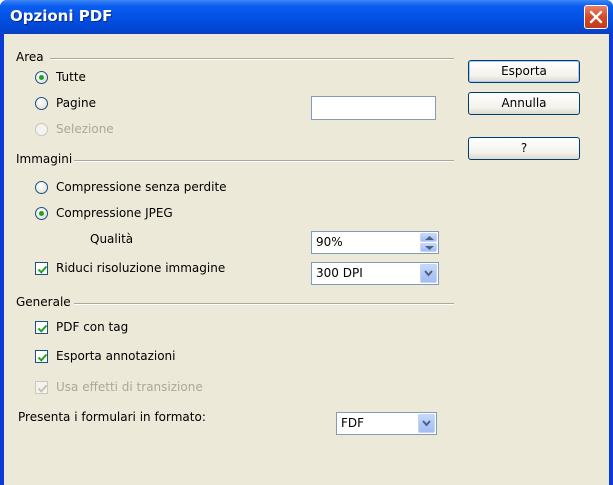  I want to click on help-button: ?, so click(524, 148).